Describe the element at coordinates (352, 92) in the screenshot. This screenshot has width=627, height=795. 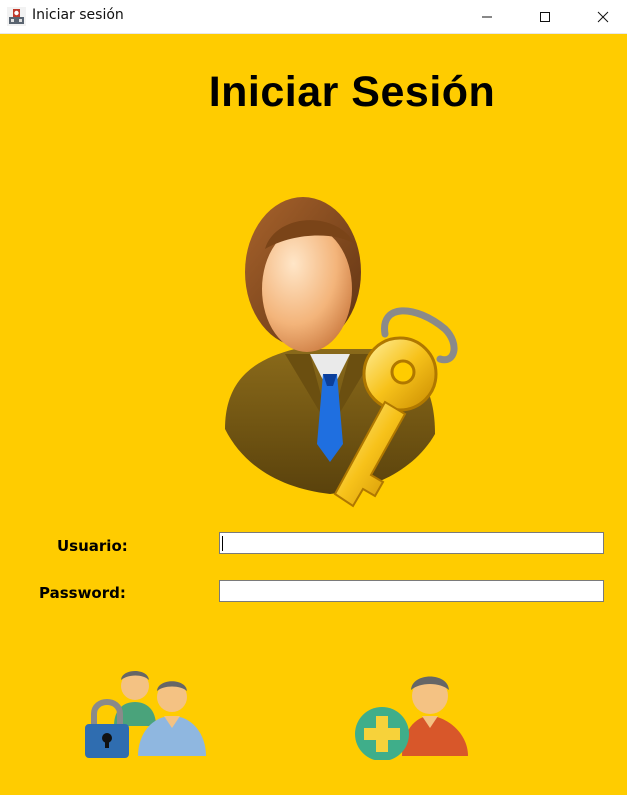
I see `page-title: Iniciar Sesión` at that location.